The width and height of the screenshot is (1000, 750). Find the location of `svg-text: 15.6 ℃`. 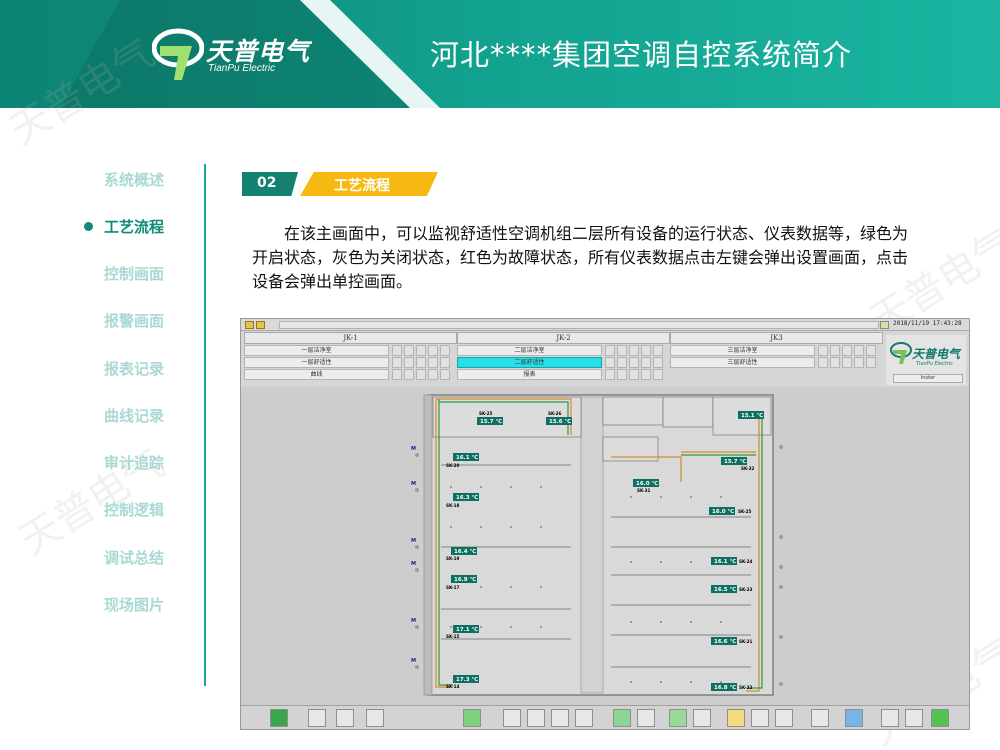

svg-text: 15.6 ℃ is located at coordinates (560, 421).